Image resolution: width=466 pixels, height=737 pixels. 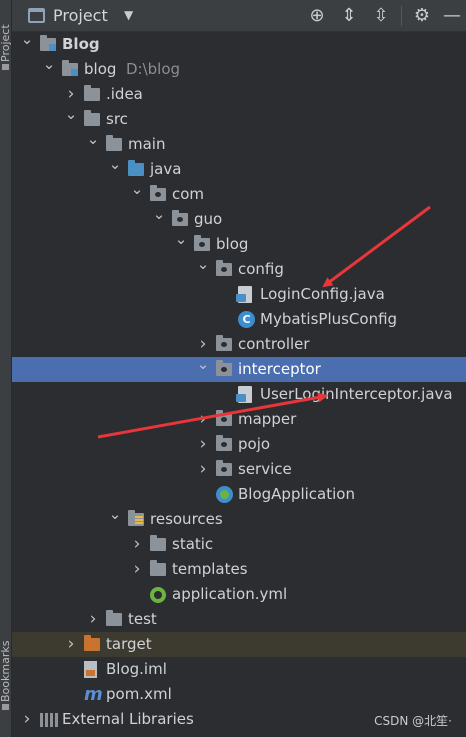 What do you see at coordinates (239, 168) in the screenshot?
I see `tree-row-java: ⌄ java` at bounding box center [239, 168].